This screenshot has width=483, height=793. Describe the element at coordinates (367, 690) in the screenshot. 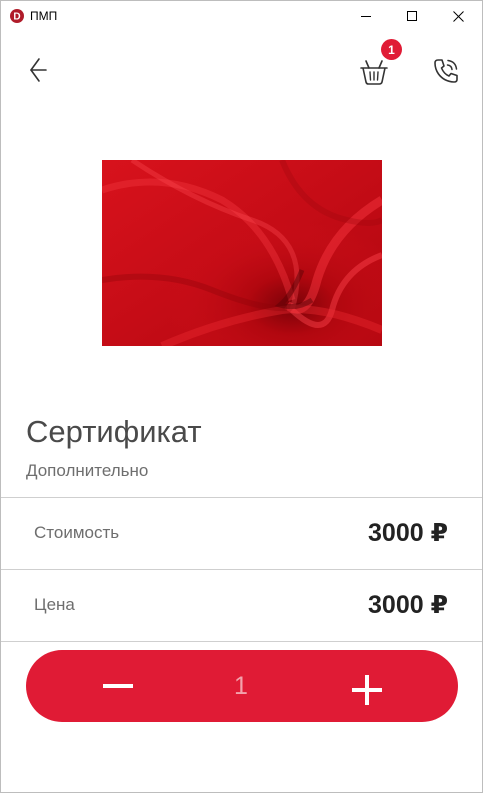

I see `plus-icon-vertical` at that location.